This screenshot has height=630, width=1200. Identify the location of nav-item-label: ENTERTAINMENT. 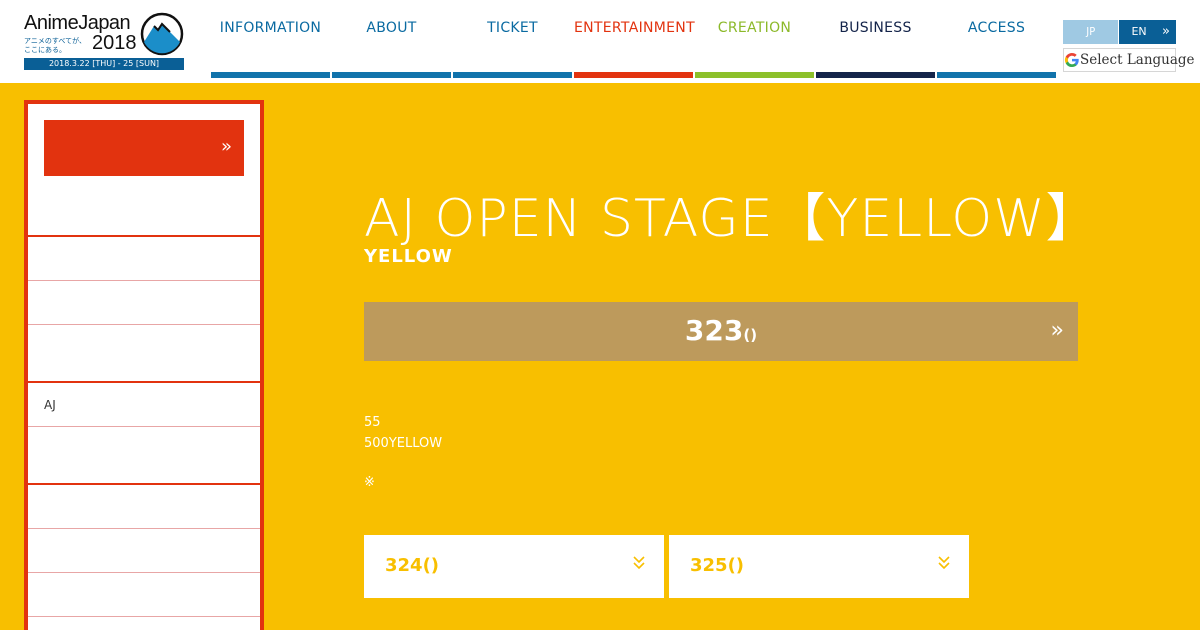
(634, 28).